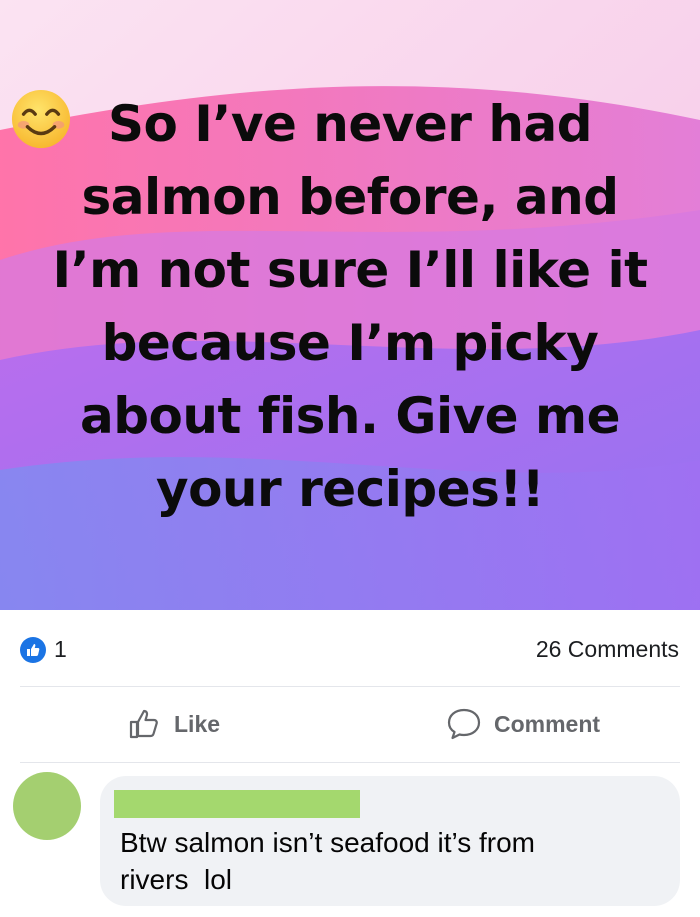 The image size is (700, 917). I want to click on commenter-avatar, so click(47, 806).